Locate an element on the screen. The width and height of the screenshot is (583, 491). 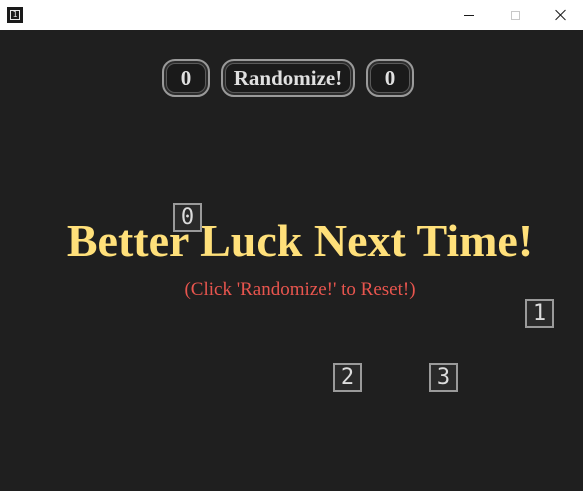
maximize-icon is located at coordinates (515, 15).